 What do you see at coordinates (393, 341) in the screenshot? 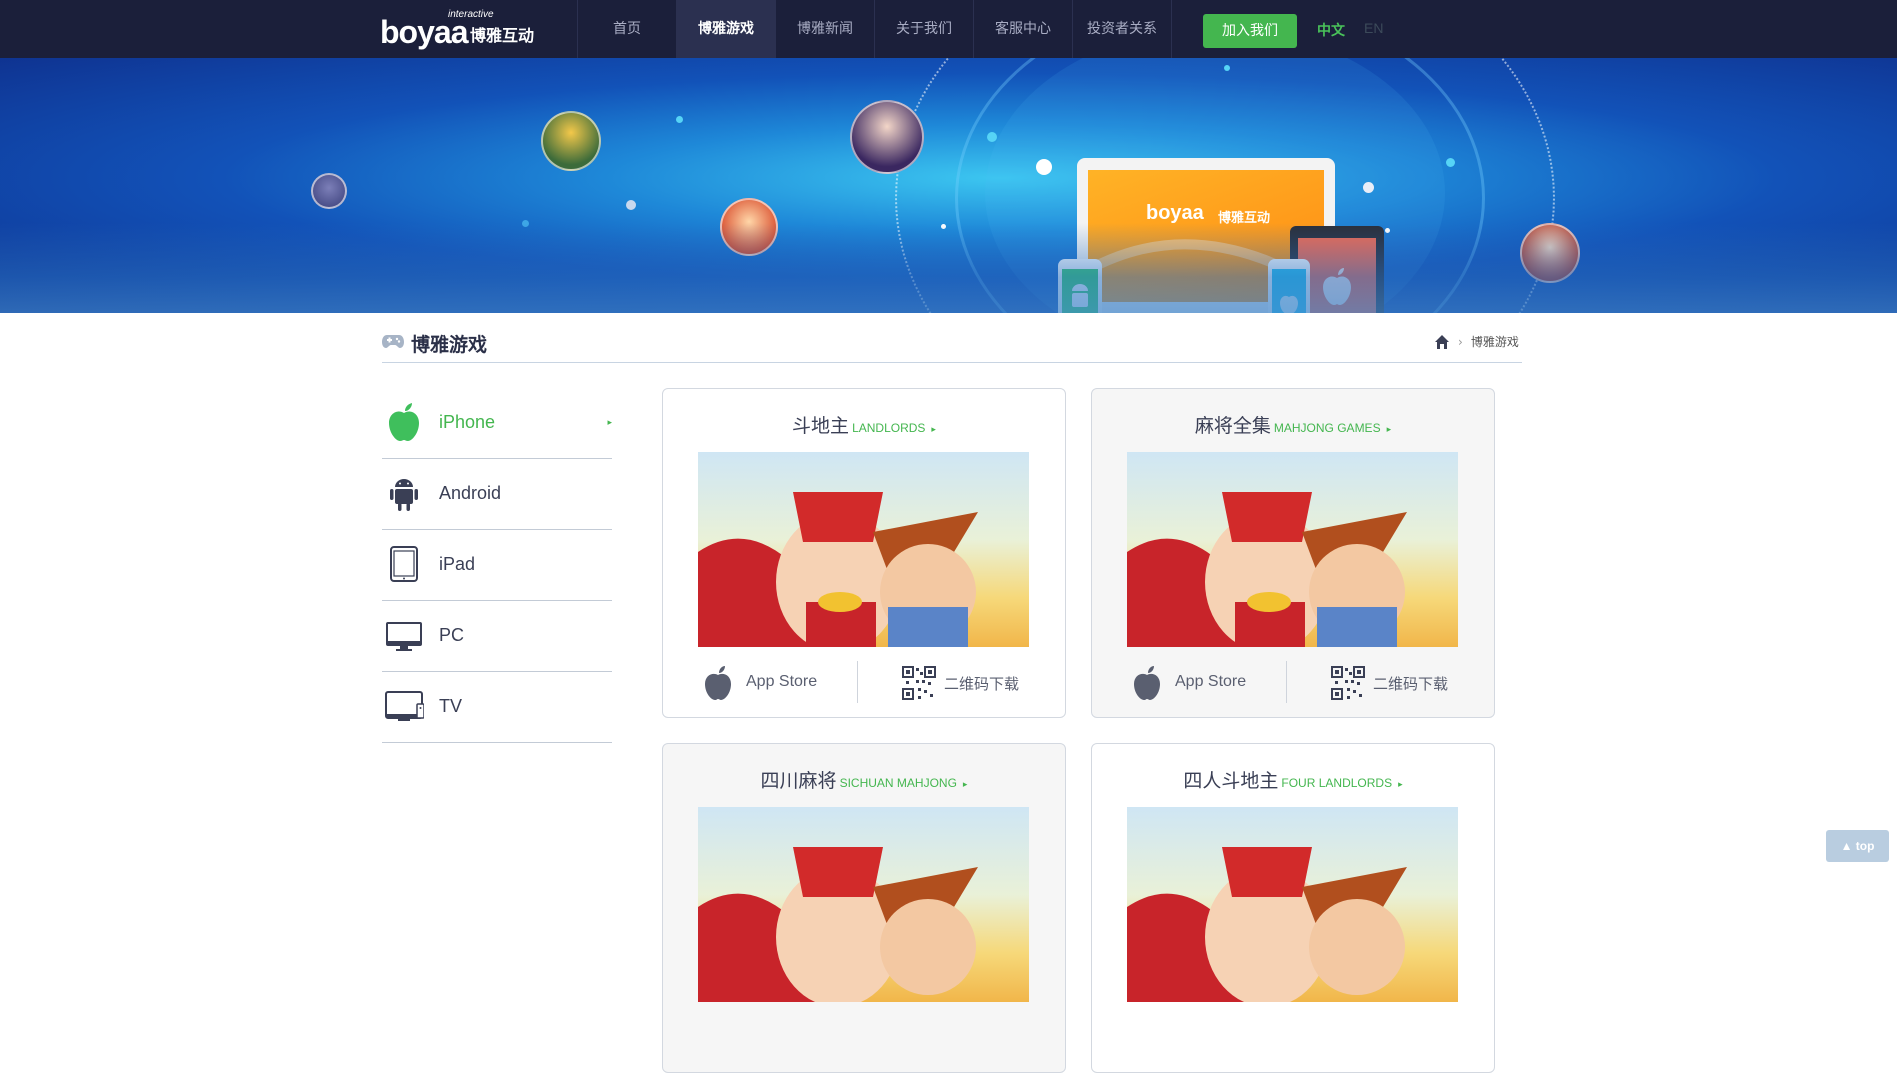
I see `gamepad-icon` at bounding box center [393, 341].